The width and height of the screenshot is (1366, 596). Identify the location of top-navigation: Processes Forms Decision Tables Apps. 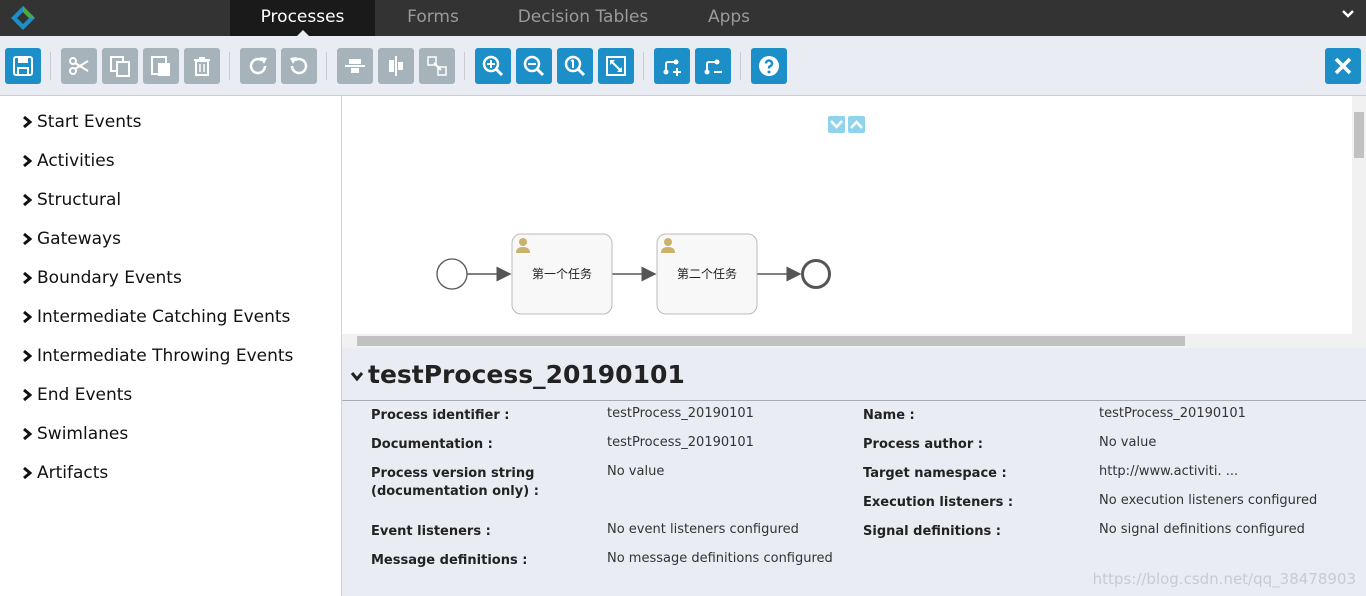
(683, 18).